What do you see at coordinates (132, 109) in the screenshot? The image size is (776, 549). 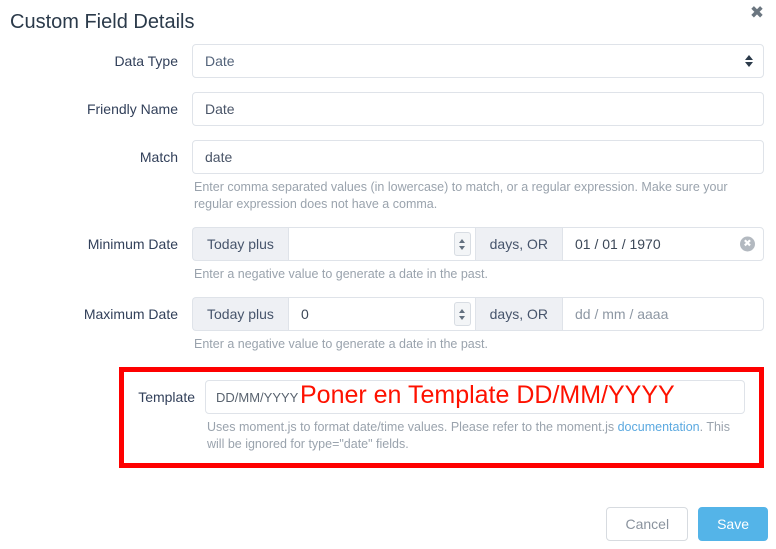 I see `friendly-name-label: Friendly Name` at bounding box center [132, 109].